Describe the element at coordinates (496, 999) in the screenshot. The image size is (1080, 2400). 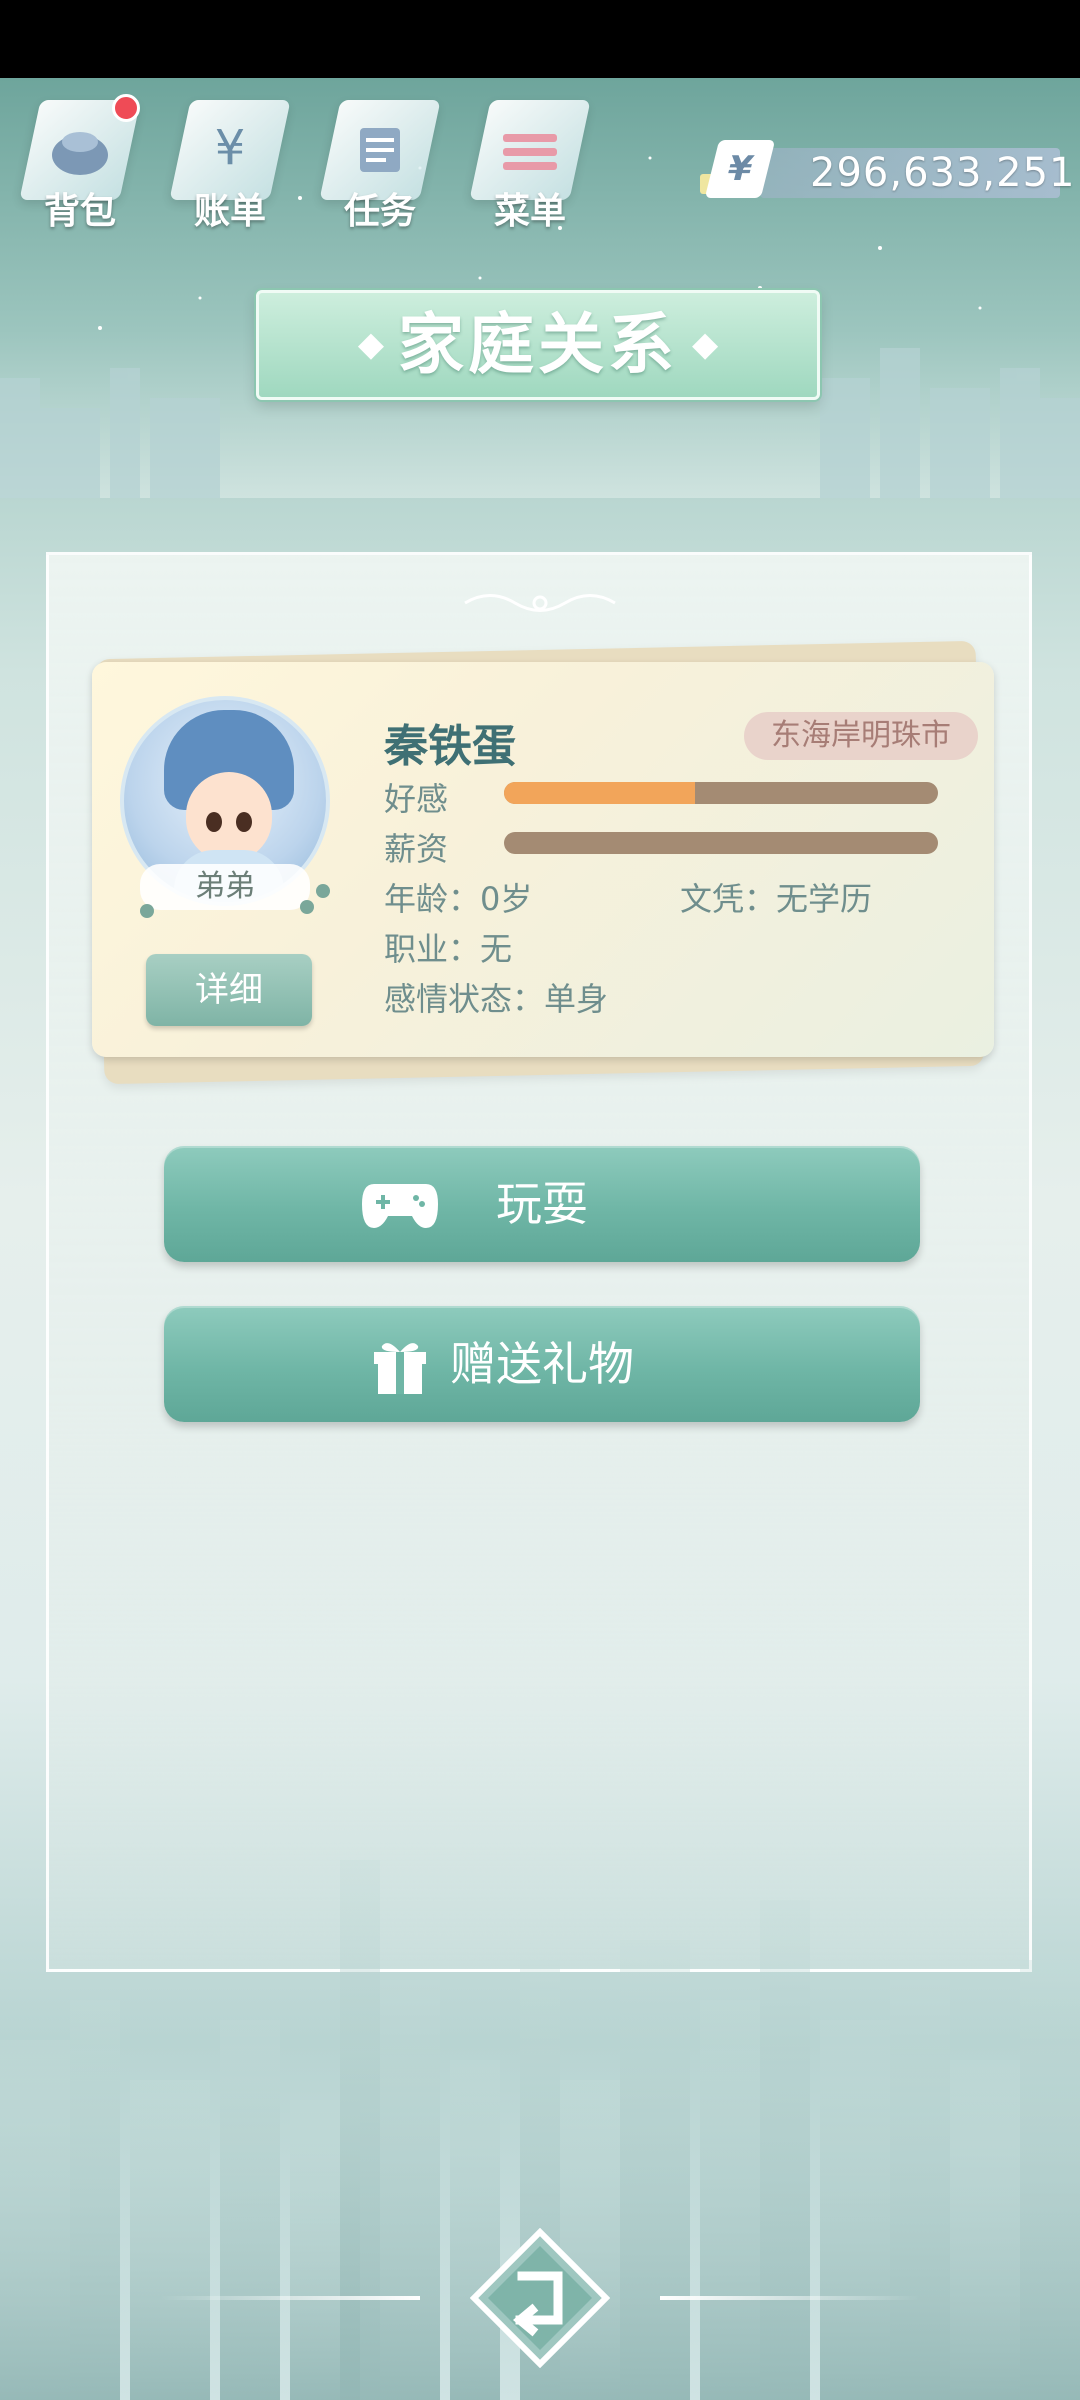
I see `relationship-text: 感情状态：单身` at that location.